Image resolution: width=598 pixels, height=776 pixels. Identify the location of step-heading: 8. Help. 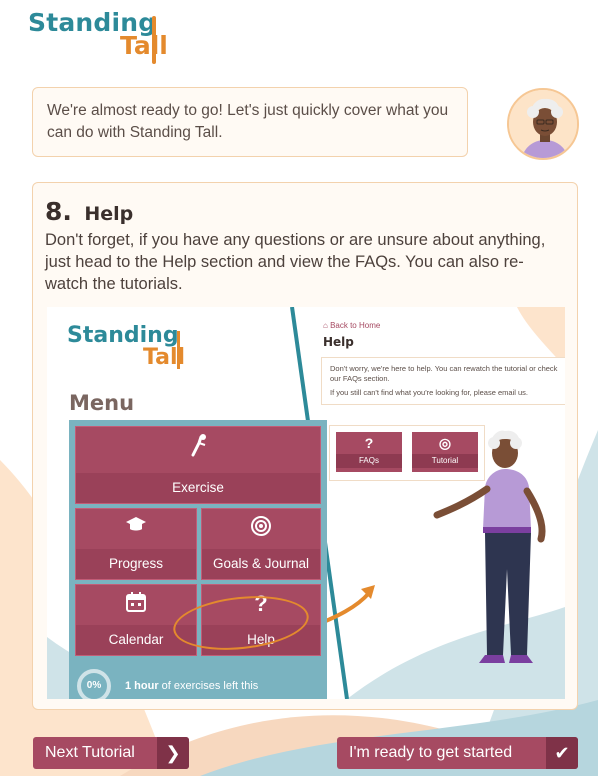
(89, 211).